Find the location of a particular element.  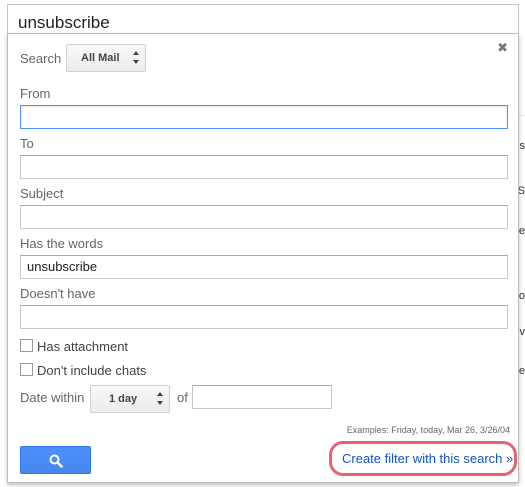

search-icon is located at coordinates (56, 461).